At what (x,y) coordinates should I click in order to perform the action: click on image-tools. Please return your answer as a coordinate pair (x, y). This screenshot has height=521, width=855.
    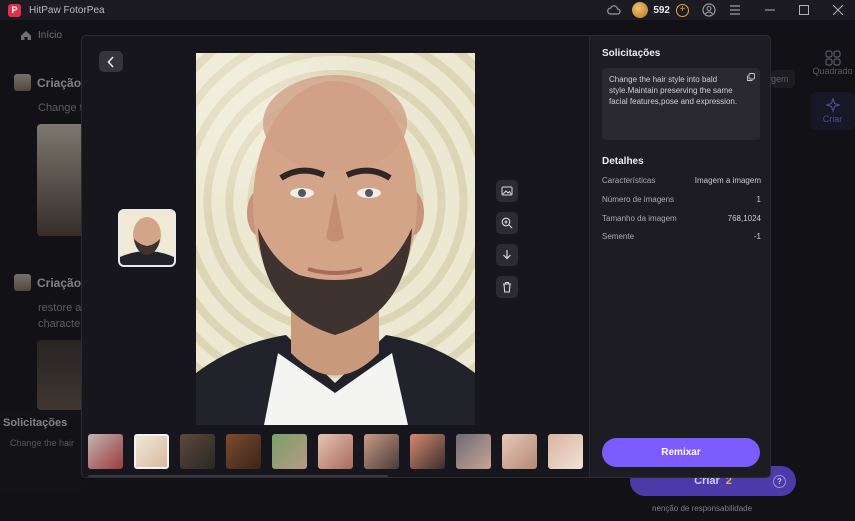
    Looking at the image, I should click on (507, 244).